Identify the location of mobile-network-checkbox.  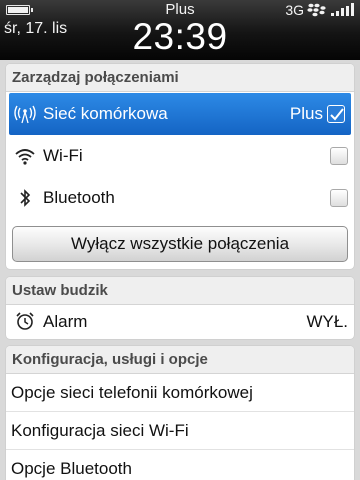
(336, 114).